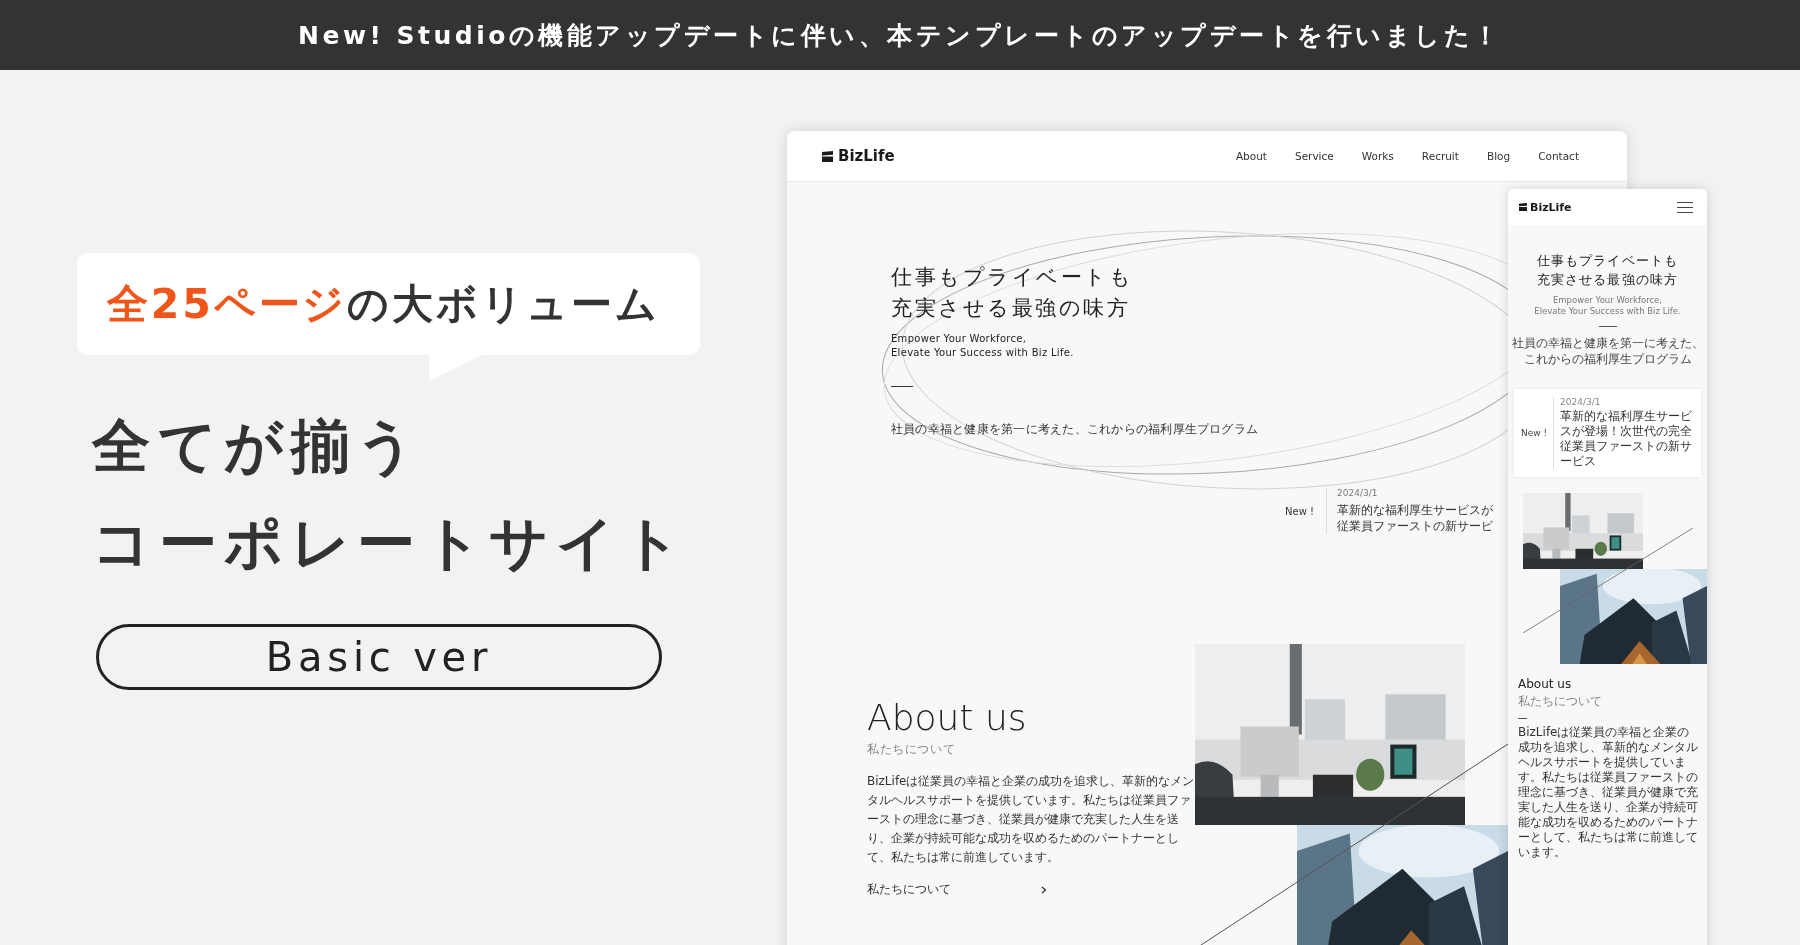 The width and height of the screenshot is (1800, 945). I want to click on nav-link: Blog, so click(1498, 156).